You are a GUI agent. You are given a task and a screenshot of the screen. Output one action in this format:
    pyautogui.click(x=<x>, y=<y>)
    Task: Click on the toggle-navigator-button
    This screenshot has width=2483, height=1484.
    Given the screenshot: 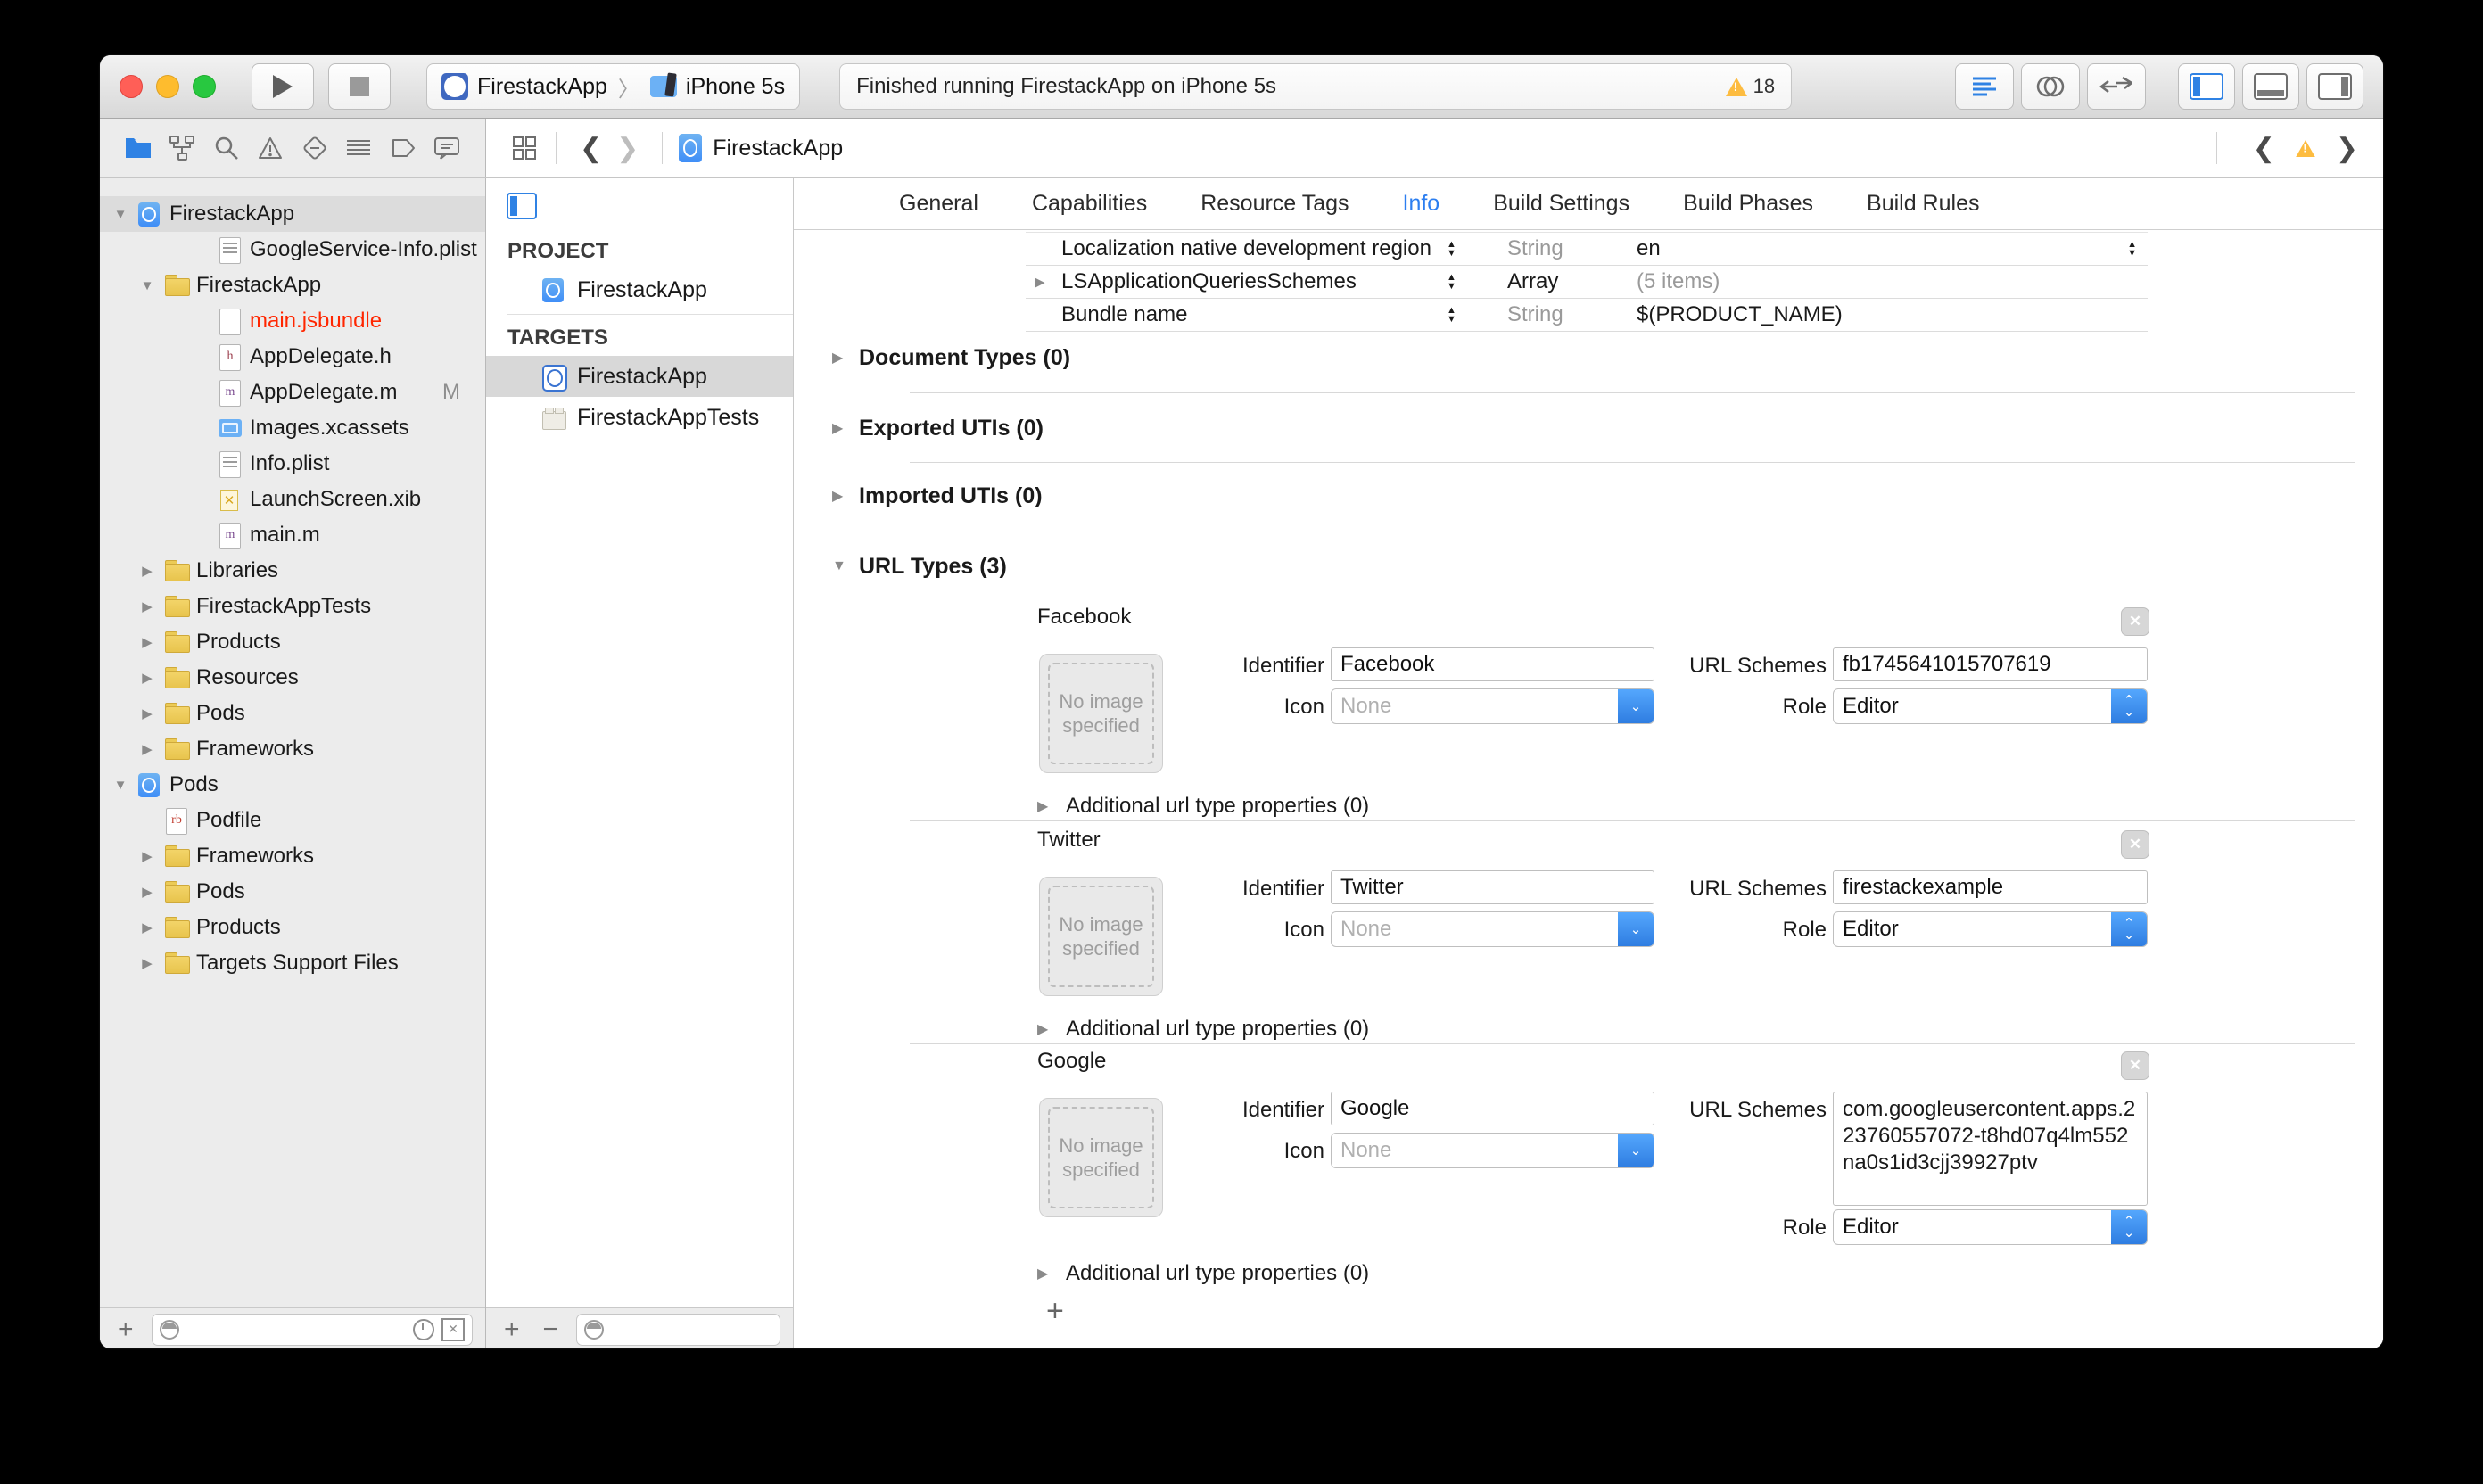 What is the action you would take?
    pyautogui.click(x=2207, y=86)
    